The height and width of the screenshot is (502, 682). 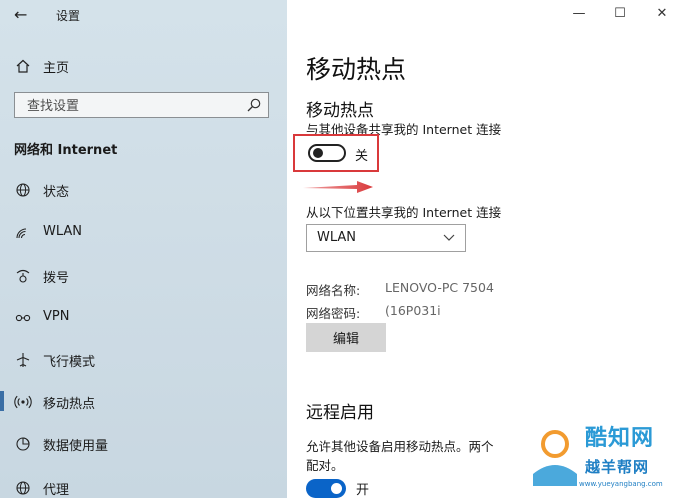 I want to click on sidebar-item-label: VPN, so click(x=56, y=316).